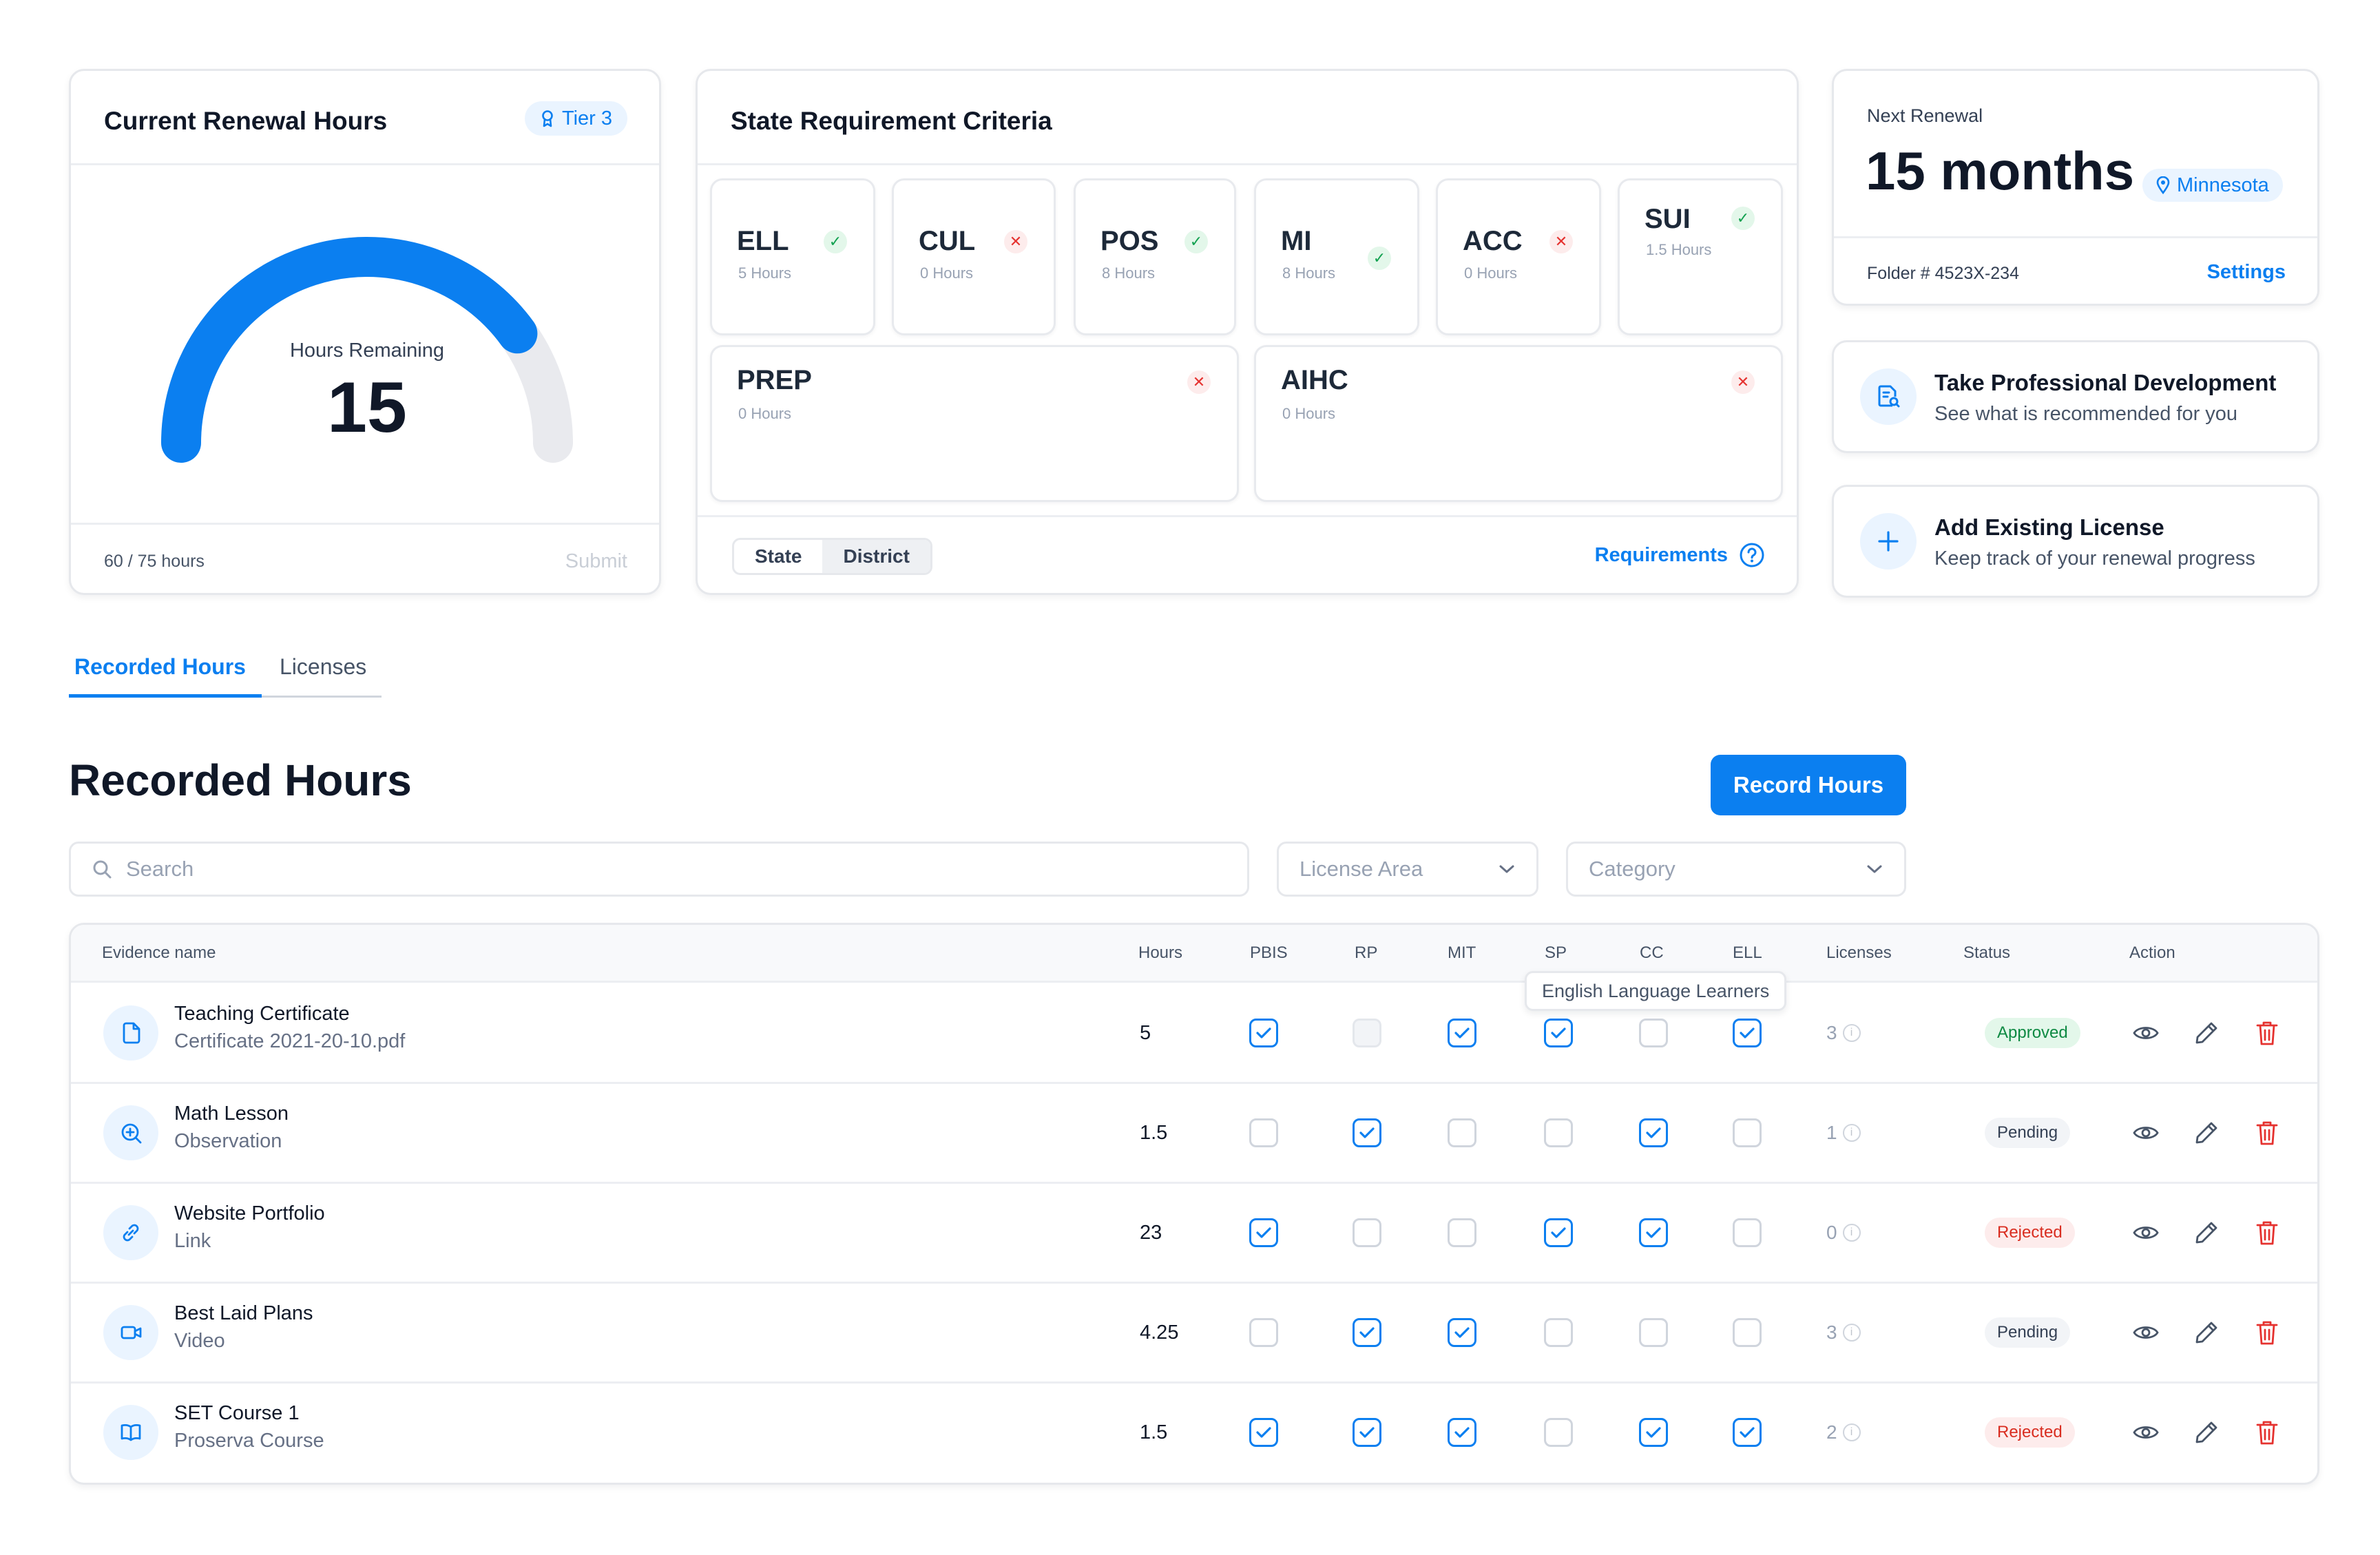  What do you see at coordinates (1145, 1032) in the screenshot?
I see `row-hours: 5` at bounding box center [1145, 1032].